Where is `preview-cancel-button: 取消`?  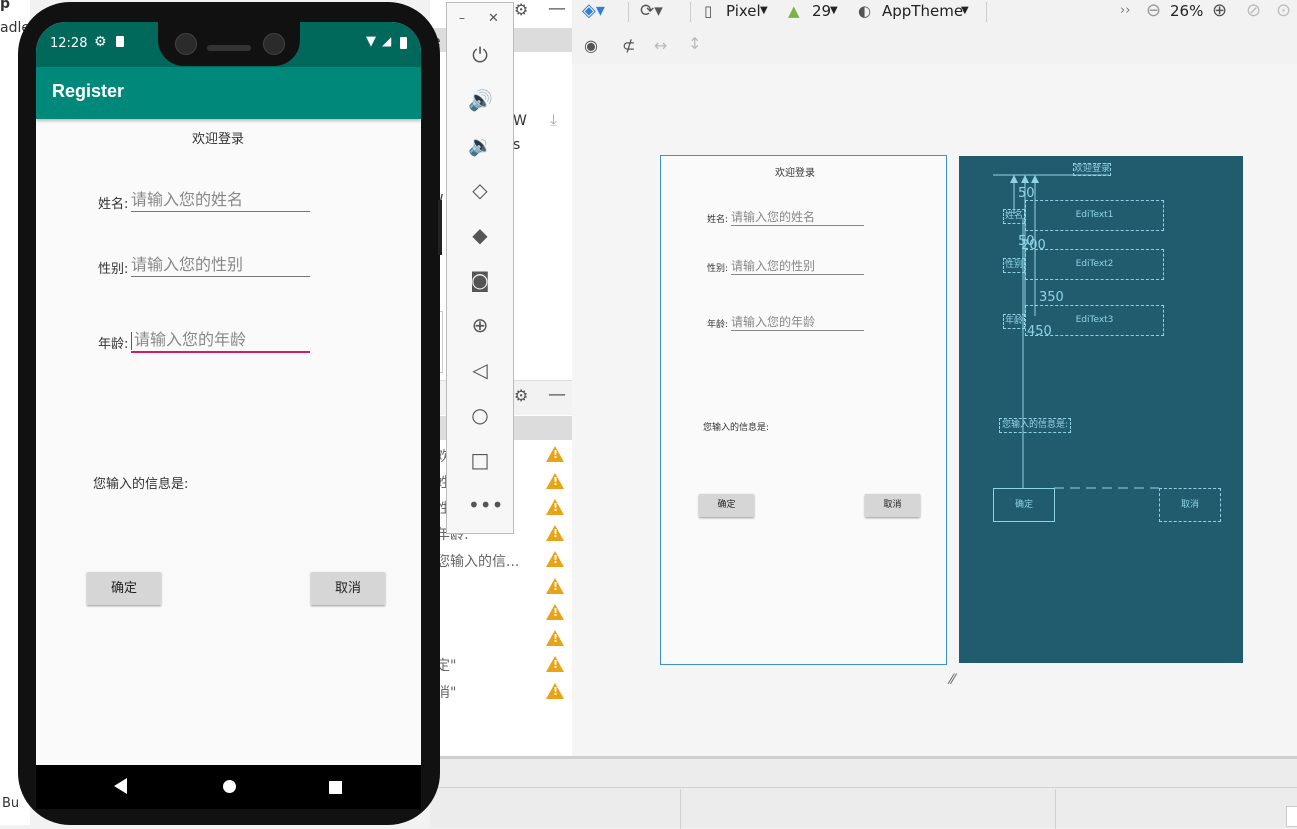 preview-cancel-button: 取消 is located at coordinates (892, 505).